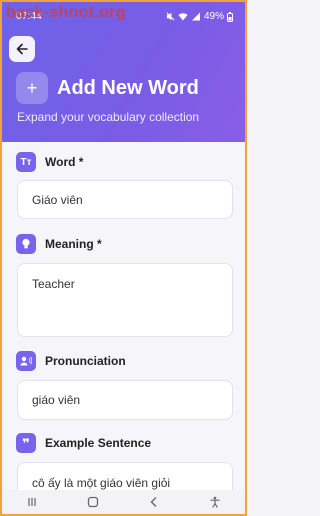 The image size is (320, 516). Describe the element at coordinates (183, 17) in the screenshot. I see `wifi-icon` at that location.